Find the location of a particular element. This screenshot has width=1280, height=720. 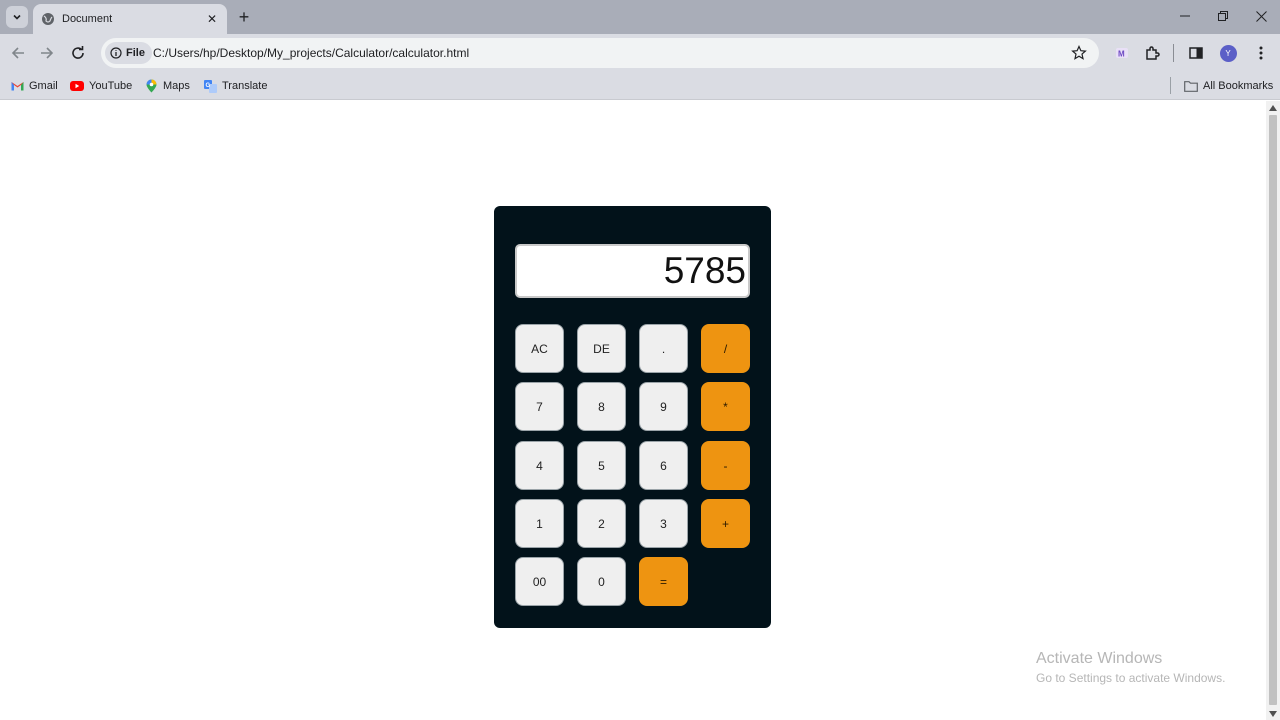

reload-button is located at coordinates (78, 53).